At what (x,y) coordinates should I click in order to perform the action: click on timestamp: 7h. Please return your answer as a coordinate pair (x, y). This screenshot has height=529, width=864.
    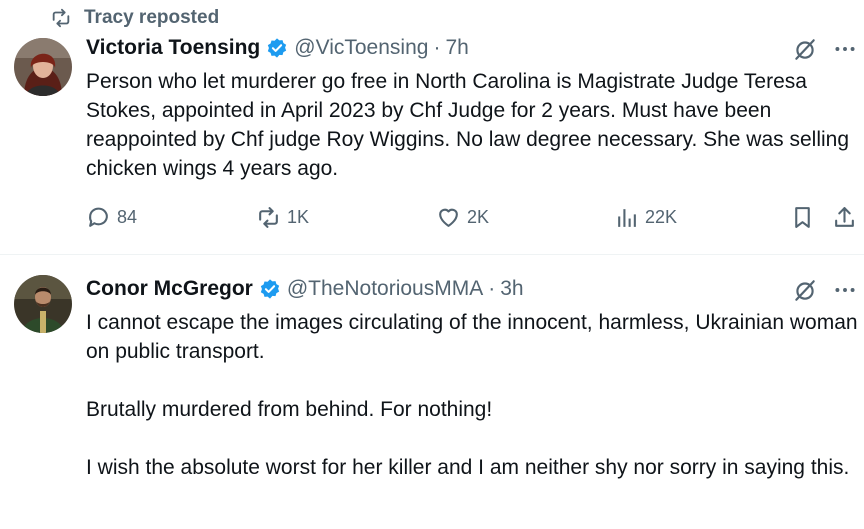
    Looking at the image, I should click on (456, 48).